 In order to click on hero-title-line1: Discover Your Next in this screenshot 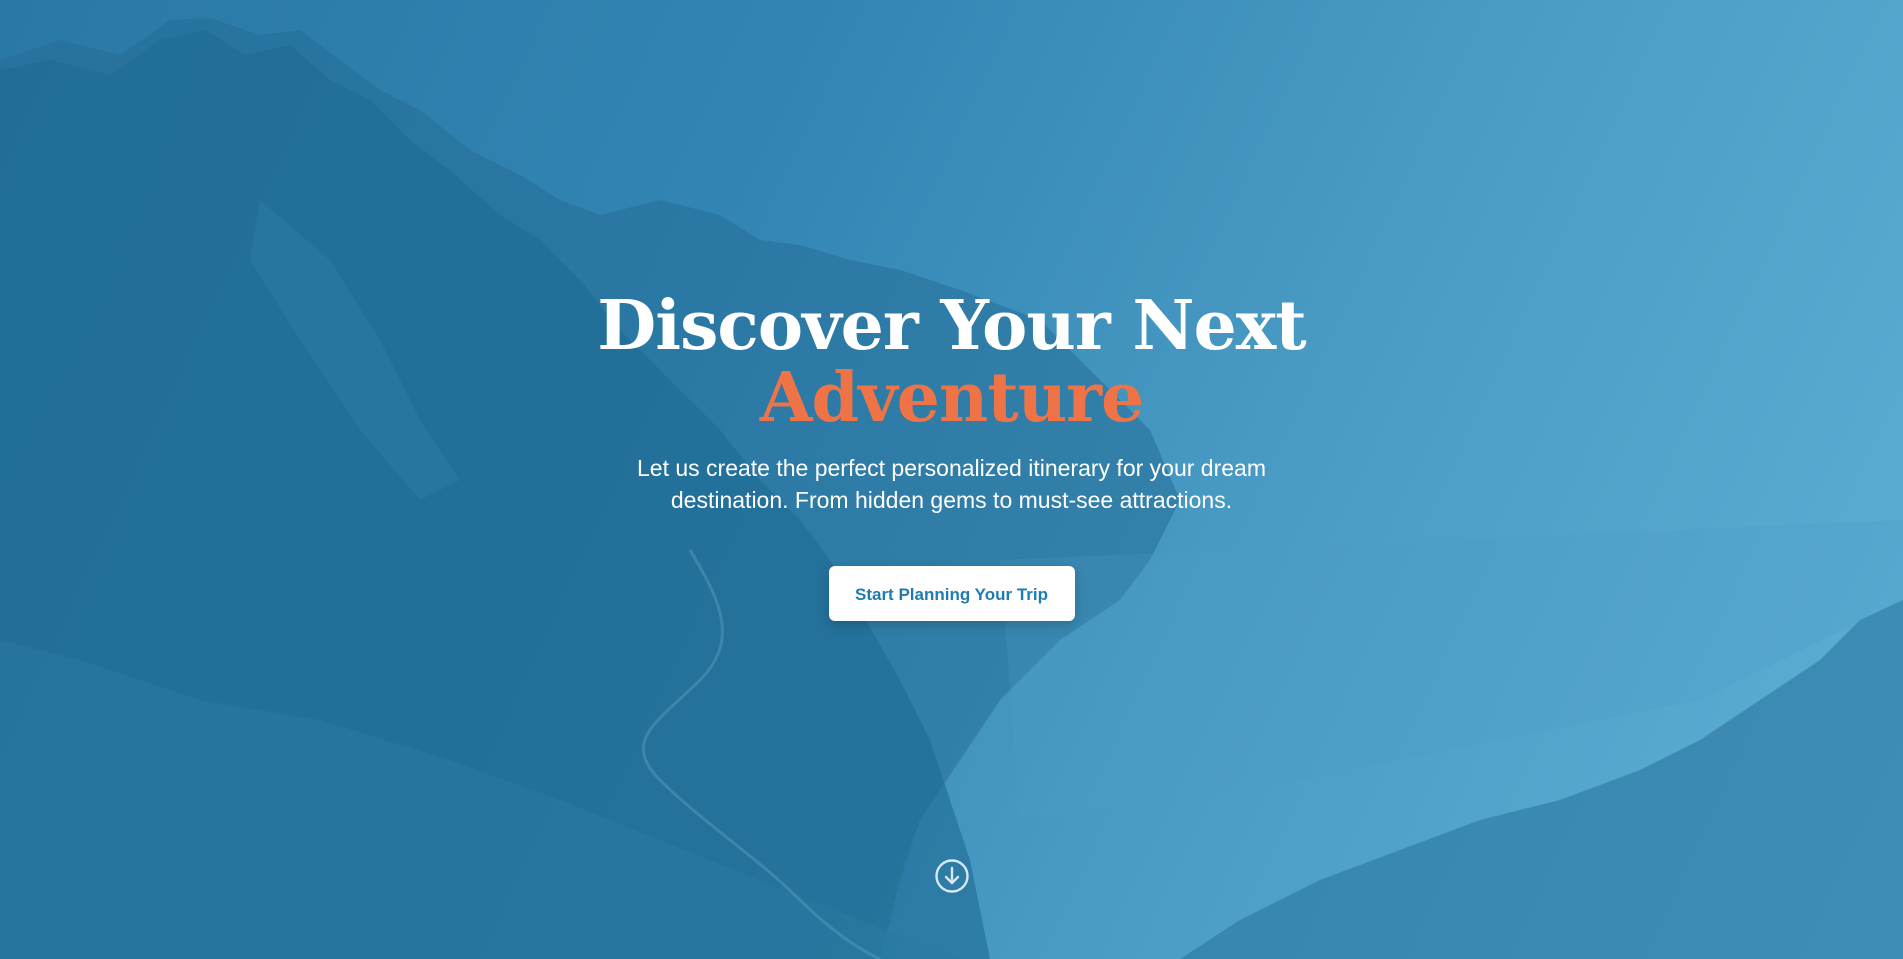, I will do `click(951, 326)`.